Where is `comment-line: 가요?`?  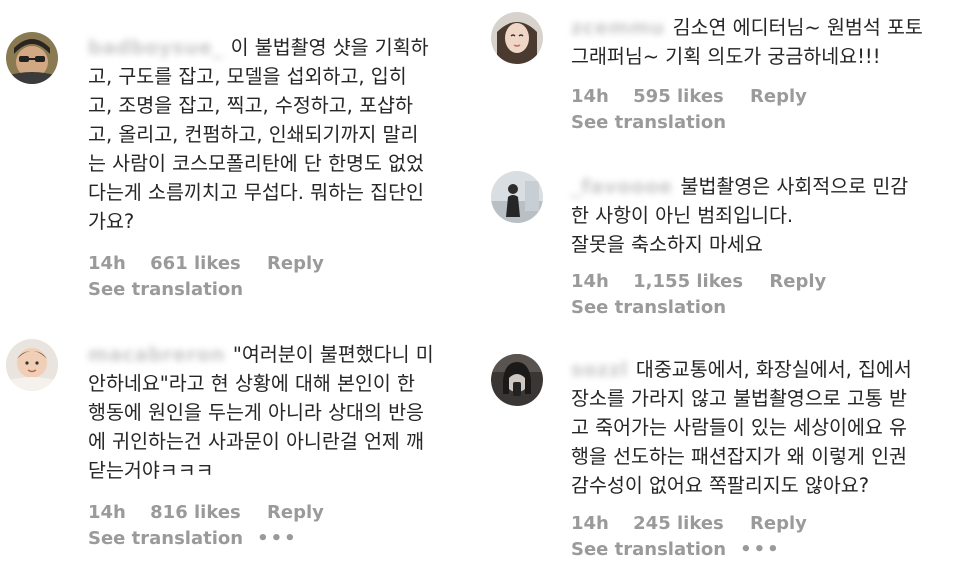
comment-line: 가요? is located at coordinates (111, 221).